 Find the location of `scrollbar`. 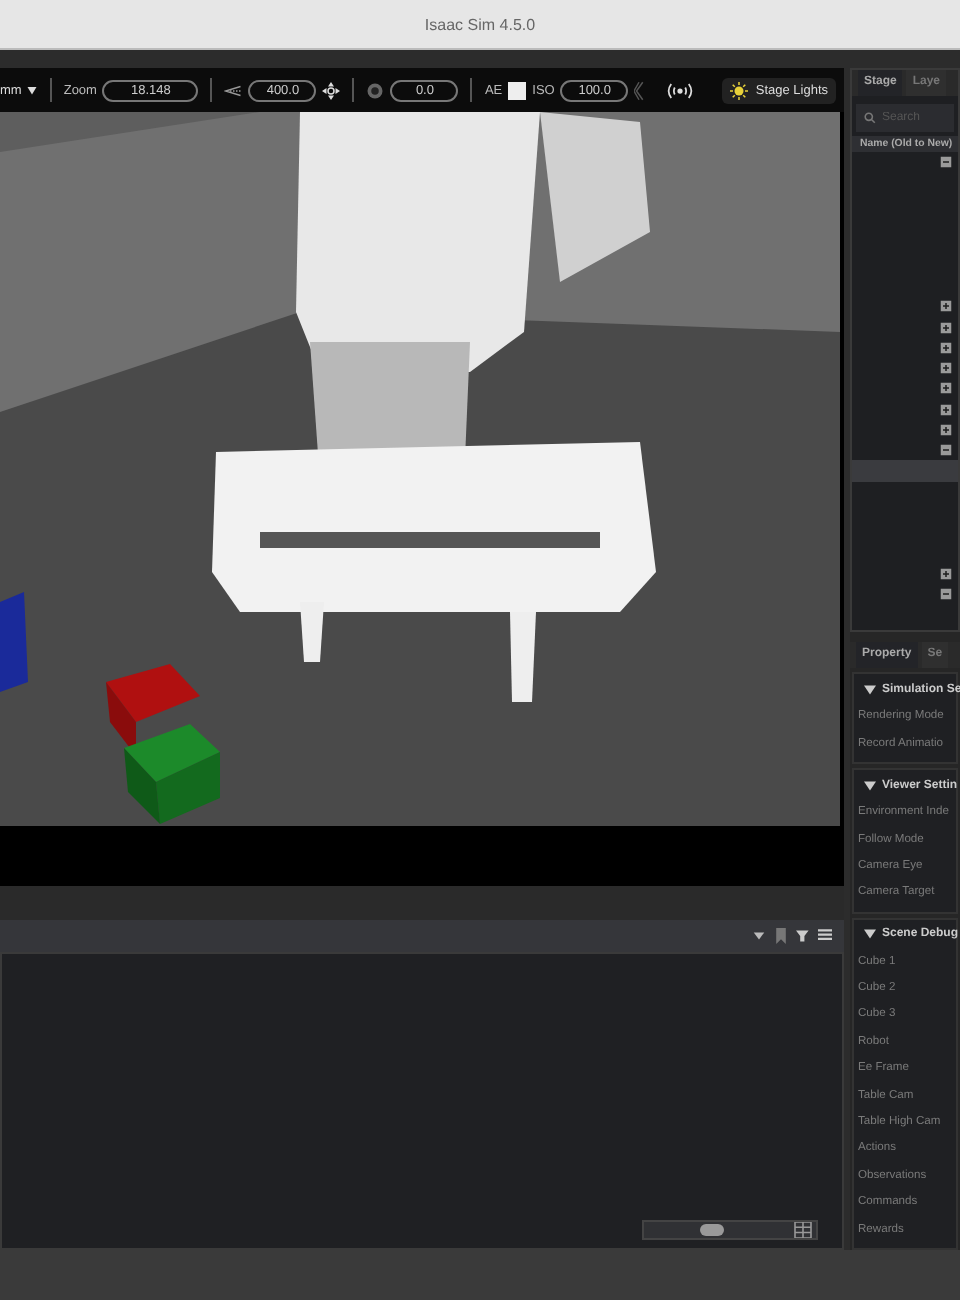

scrollbar is located at coordinates (730, 1230).